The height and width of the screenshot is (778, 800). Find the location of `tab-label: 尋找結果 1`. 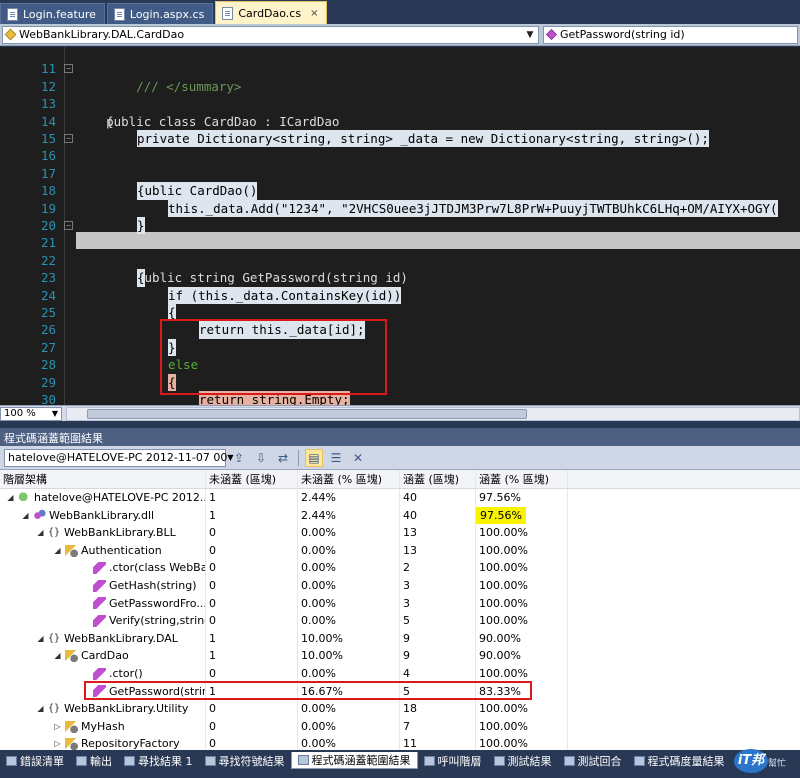

tab-label: 尋找結果 1 is located at coordinates (165, 761).